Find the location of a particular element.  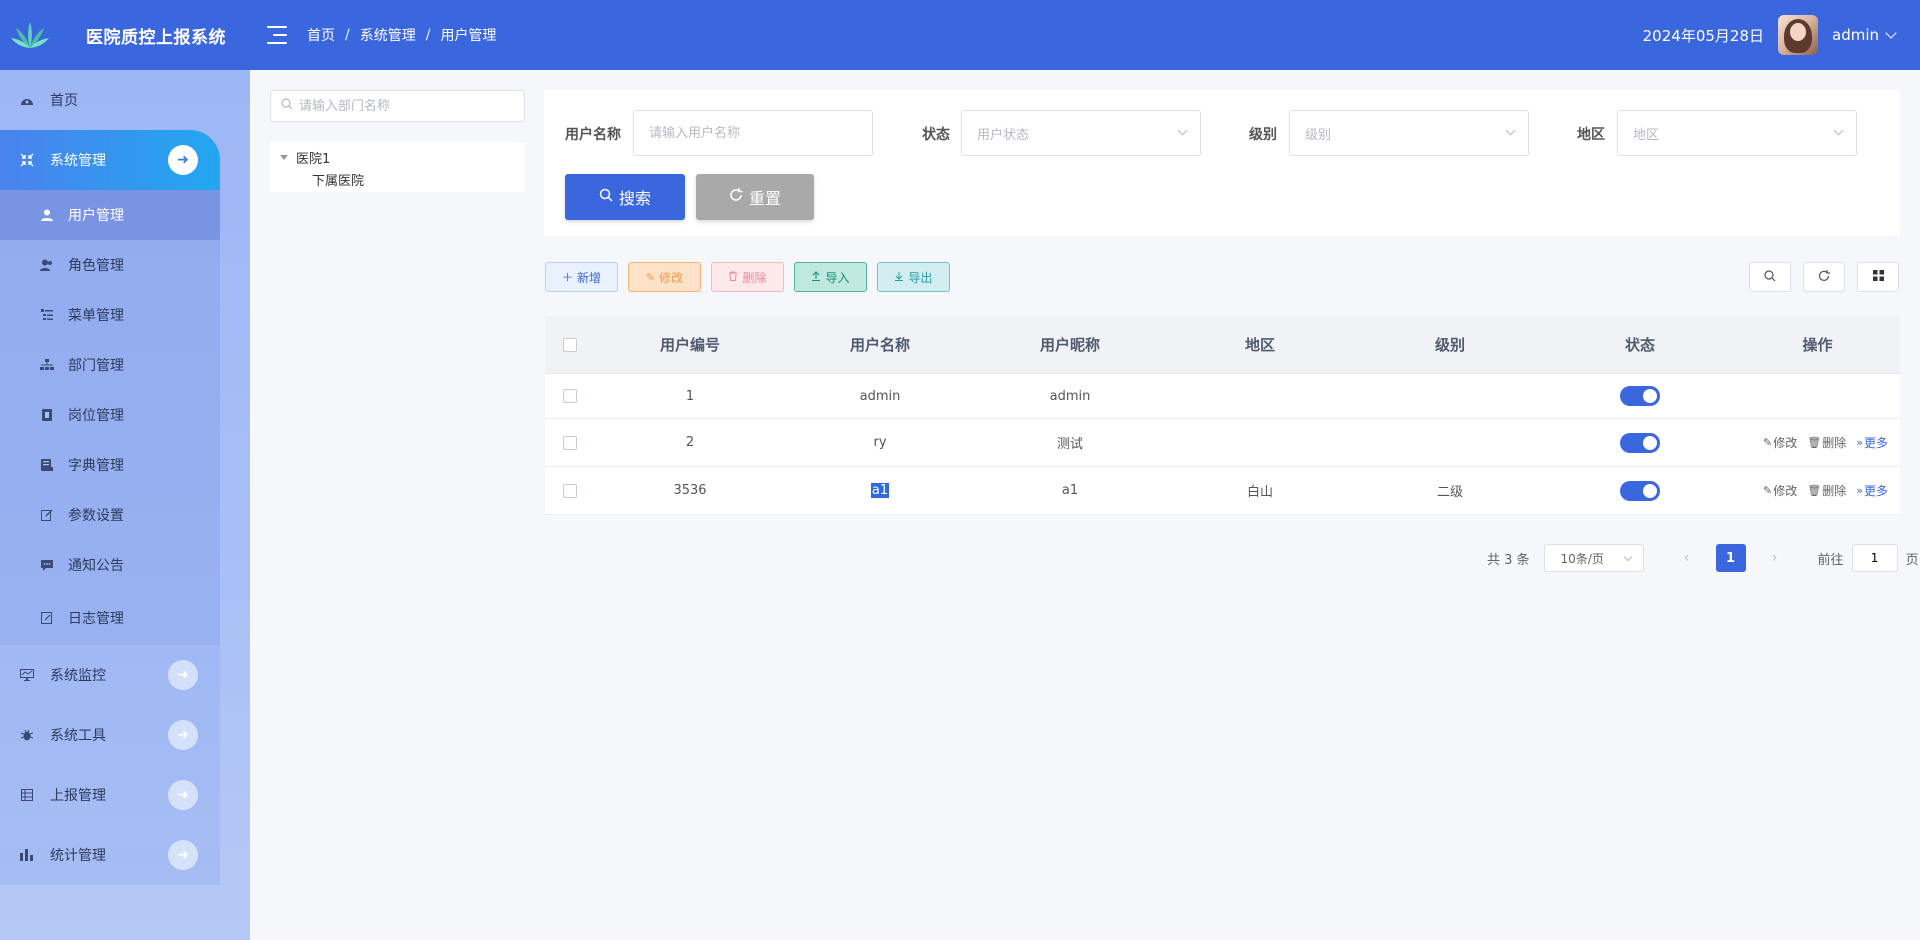

column-header: 用户昵称 is located at coordinates (1070, 344).